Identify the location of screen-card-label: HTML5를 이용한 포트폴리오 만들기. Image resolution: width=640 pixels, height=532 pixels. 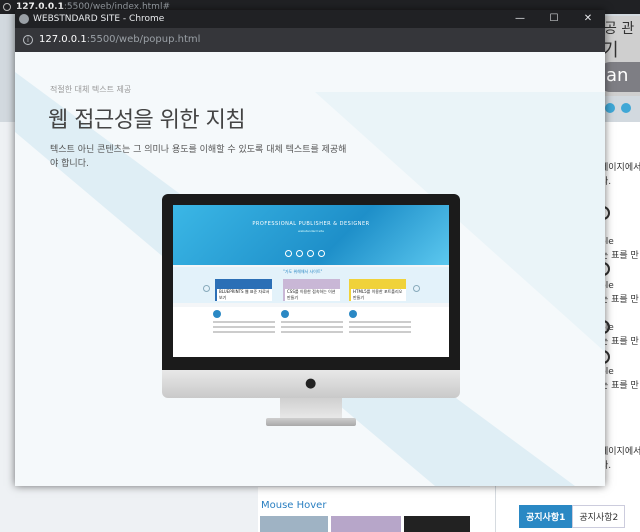
(378, 295).